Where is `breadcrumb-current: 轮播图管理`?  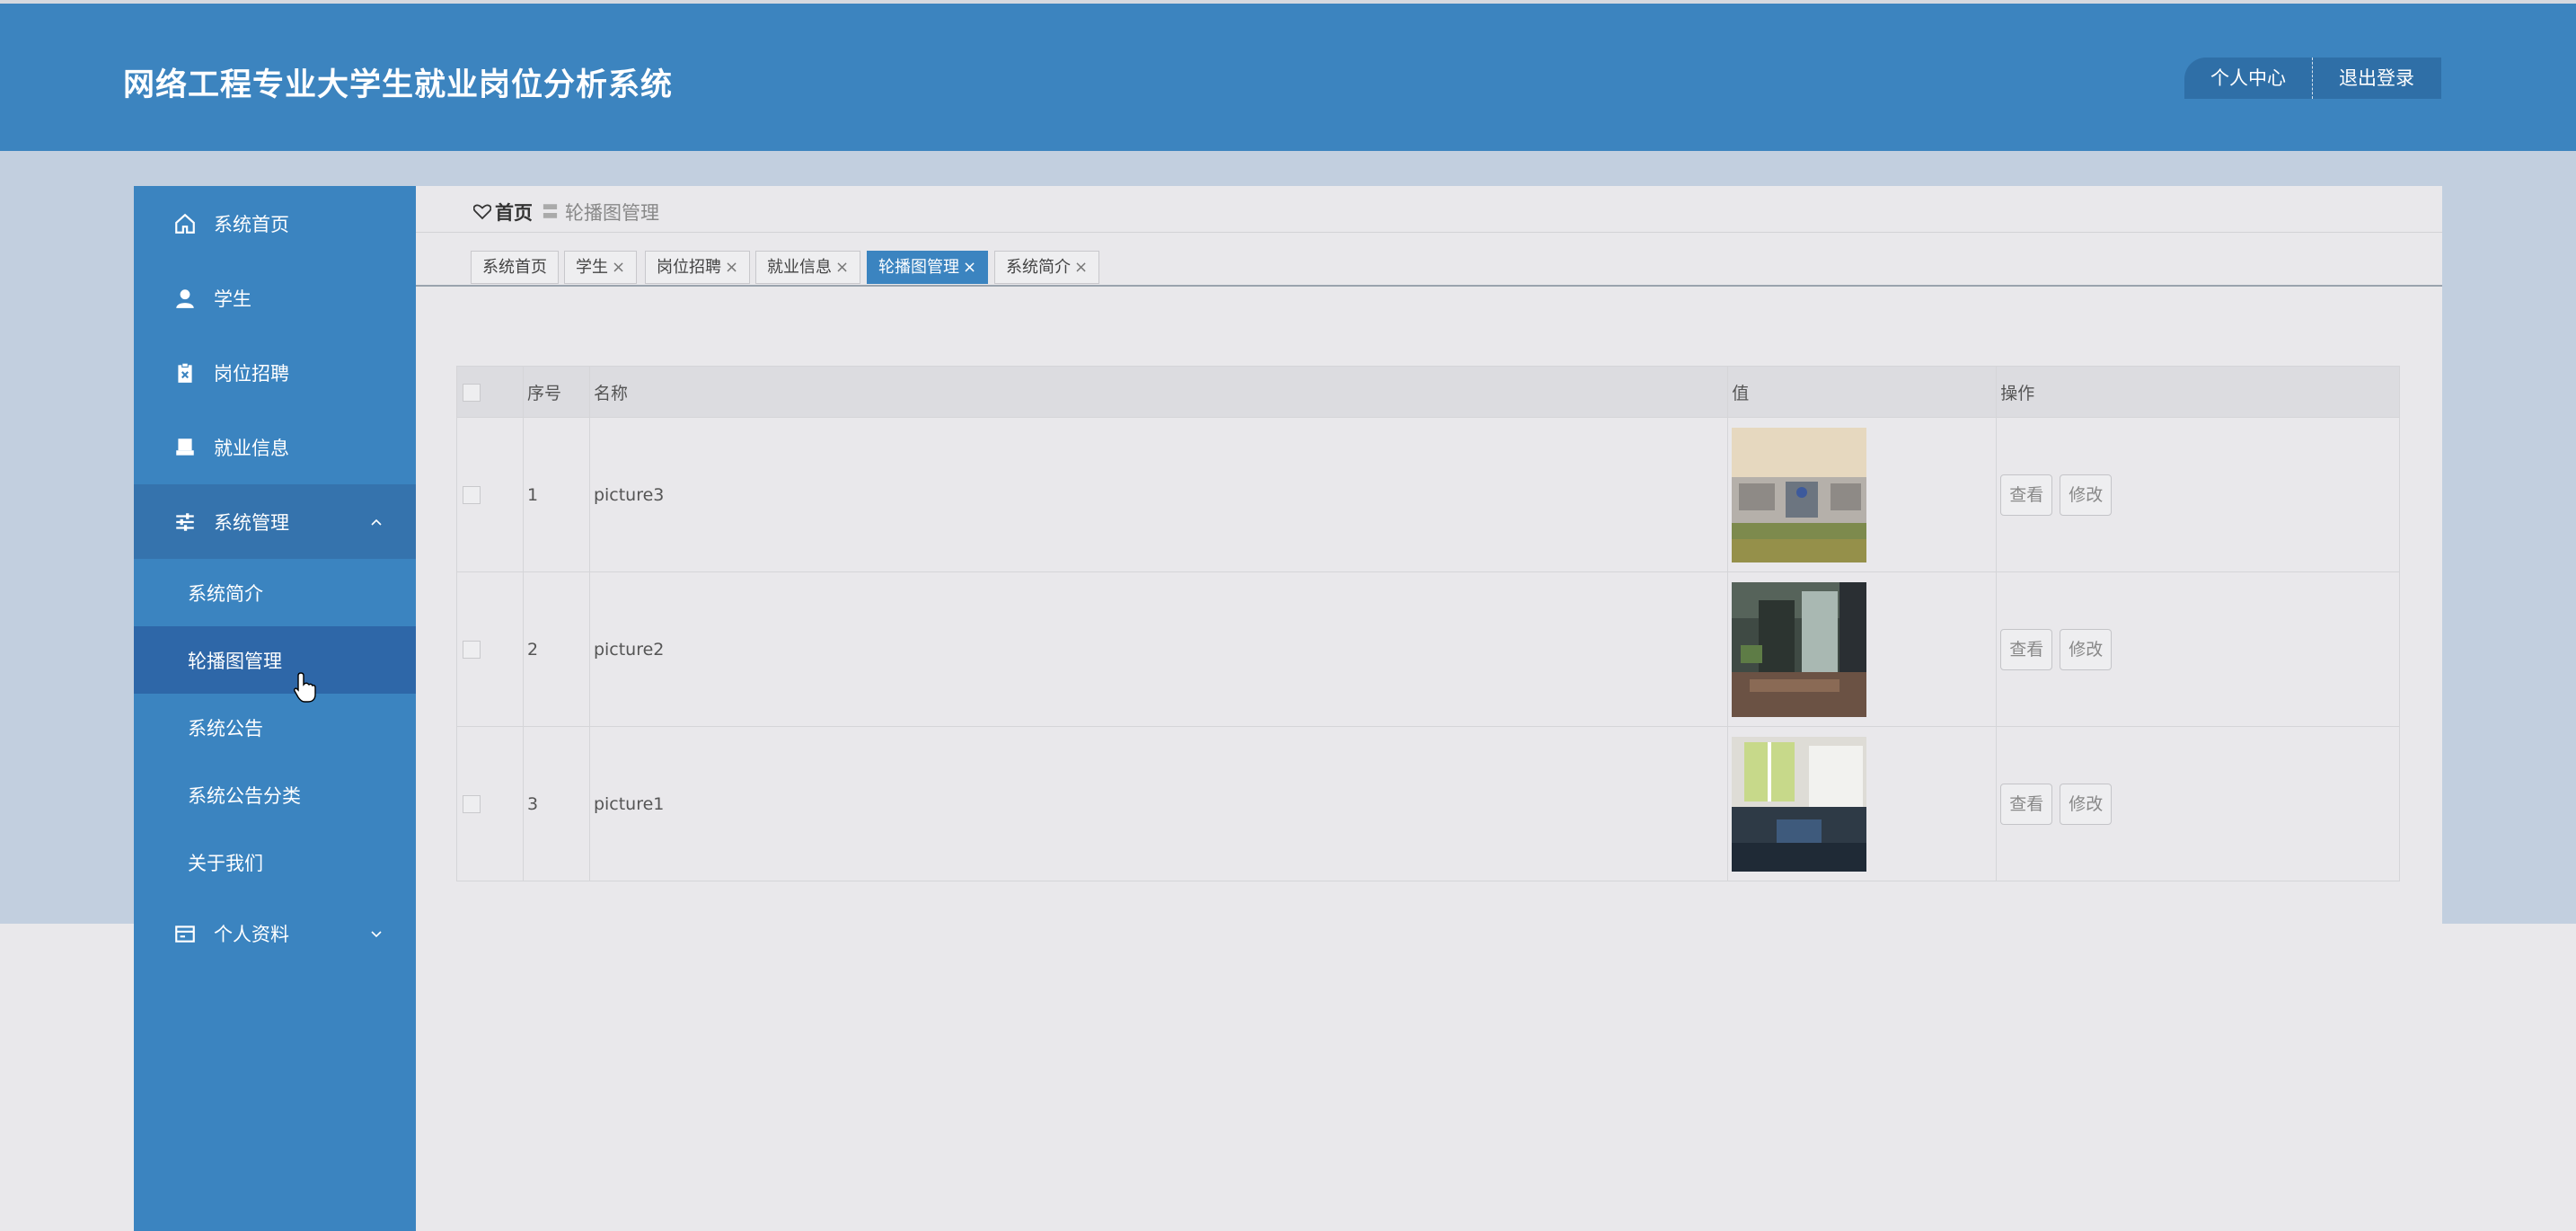
breadcrumb-current: 轮播图管理 is located at coordinates (612, 213).